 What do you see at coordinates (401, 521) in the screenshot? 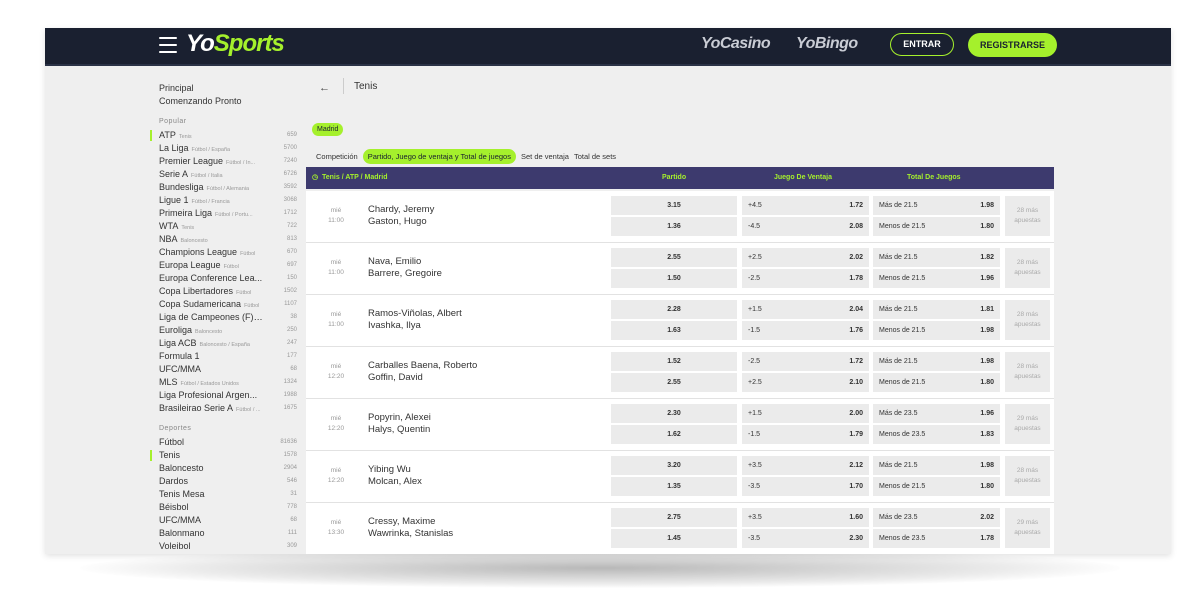
I see `player-1: Cressy, Maxime` at bounding box center [401, 521].